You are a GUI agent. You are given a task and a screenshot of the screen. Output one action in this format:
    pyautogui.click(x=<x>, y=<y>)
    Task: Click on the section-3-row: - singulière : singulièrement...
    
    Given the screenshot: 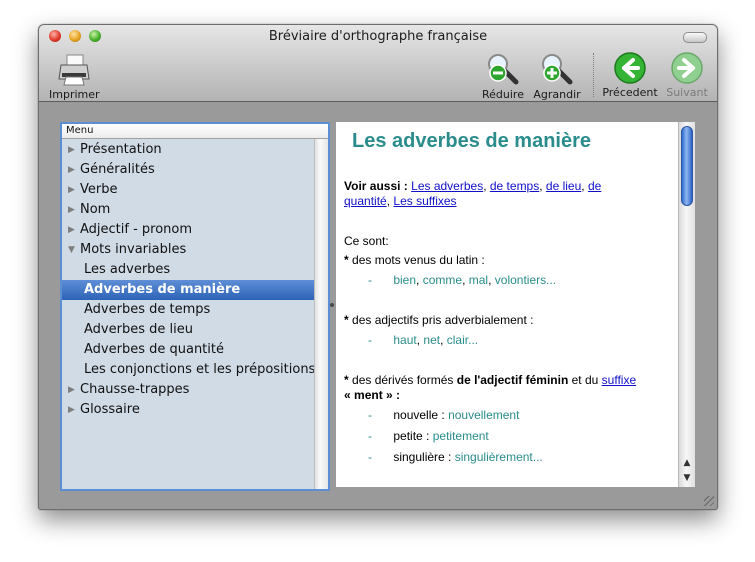 What is the action you would take?
    pyautogui.click(x=455, y=457)
    